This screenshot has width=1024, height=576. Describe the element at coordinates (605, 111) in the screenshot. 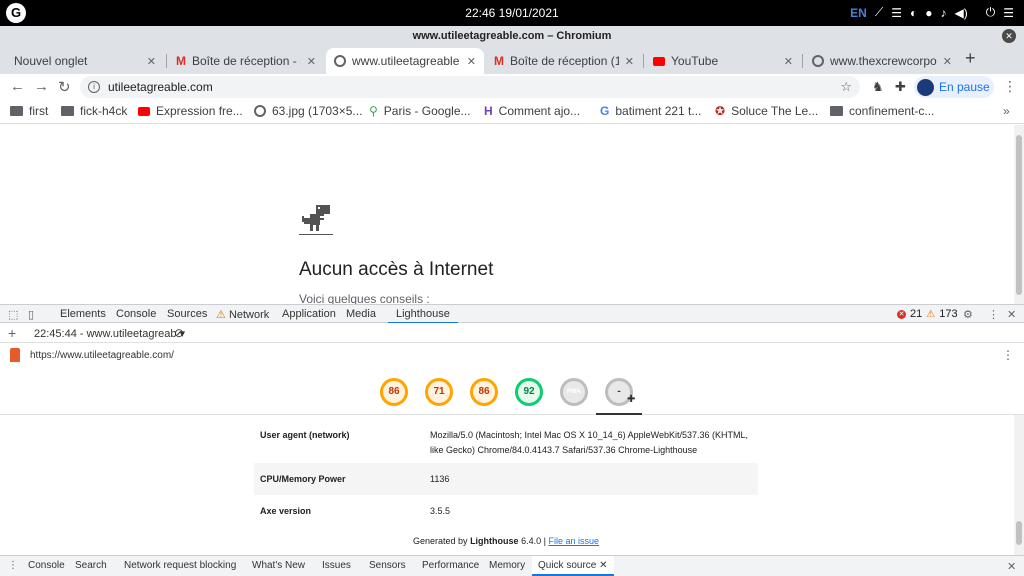

I see `google-icon: G` at that location.